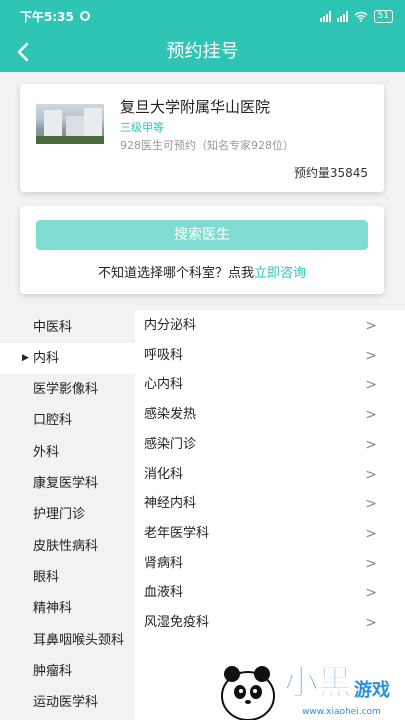 Image resolution: width=405 pixels, height=720 pixels. Describe the element at coordinates (270, 593) in the screenshot. I see `subdepartment-item: 血液科 >` at that location.